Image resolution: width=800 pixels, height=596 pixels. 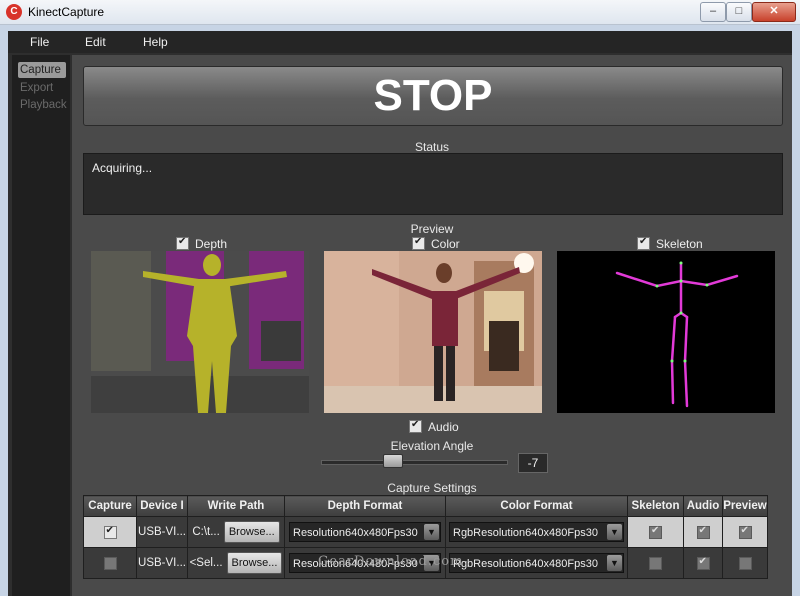 What do you see at coordinates (14, 12) in the screenshot?
I see `app-logo-icon: C` at bounding box center [14, 12].